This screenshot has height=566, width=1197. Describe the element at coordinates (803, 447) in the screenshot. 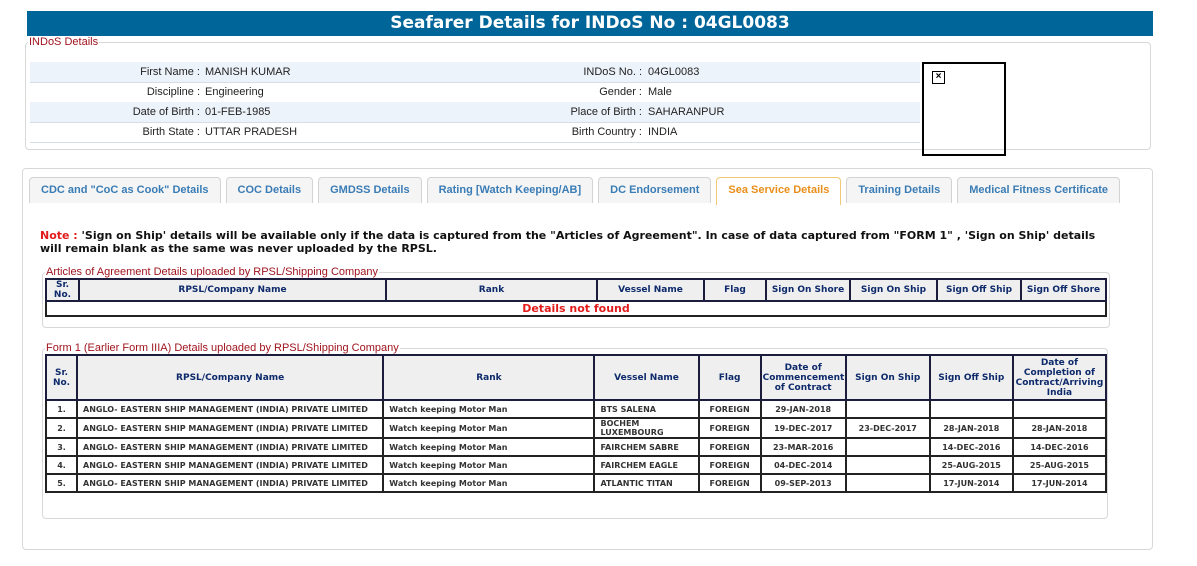

I see `table-cell: 23-MAR-2016` at that location.